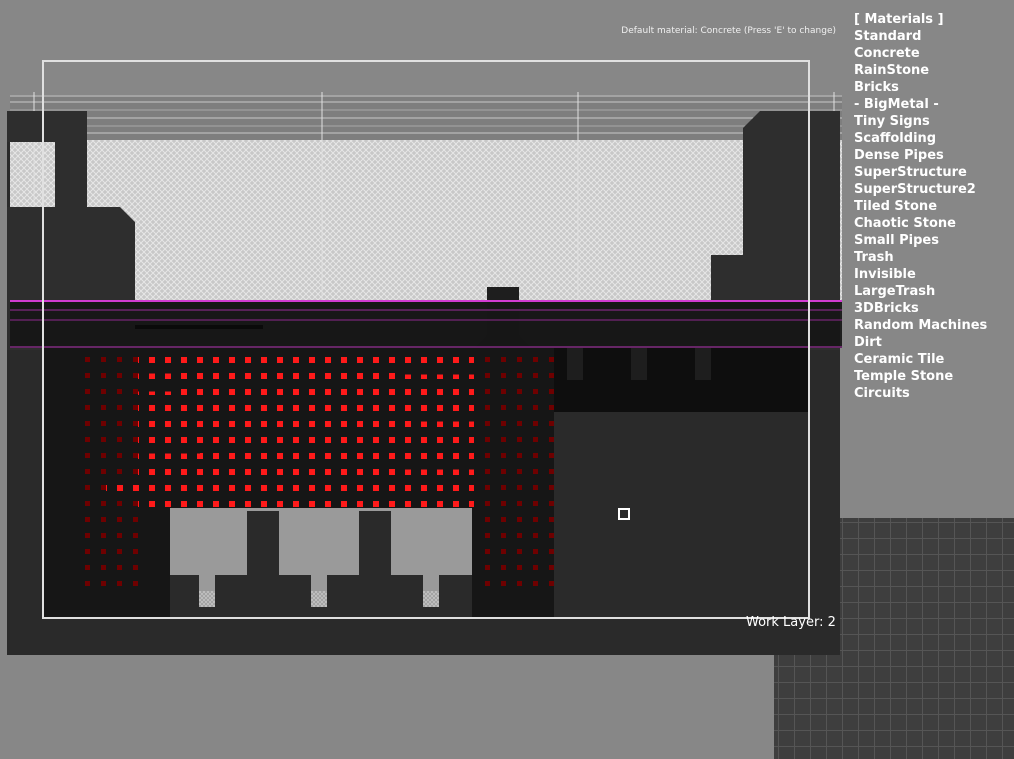 This screenshot has width=1014, height=759. Describe the element at coordinates (514, 468) in the screenshot. I see `dark-red-lights-right` at that location.